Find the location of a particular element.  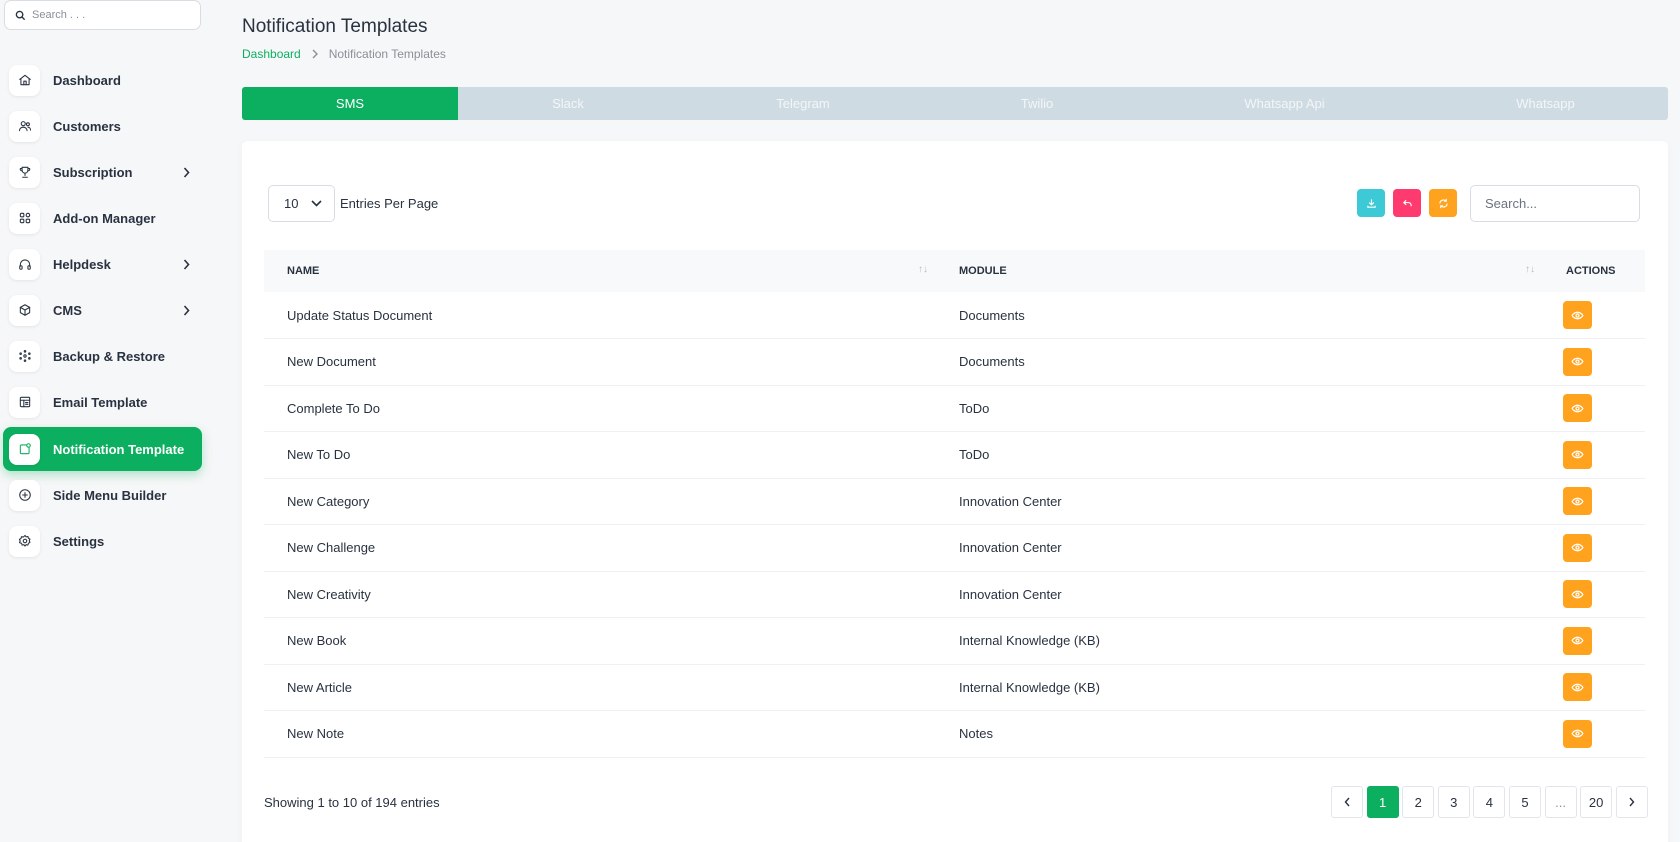

column-header-module: Module ↑↓ is located at coordinates (1239, 271).